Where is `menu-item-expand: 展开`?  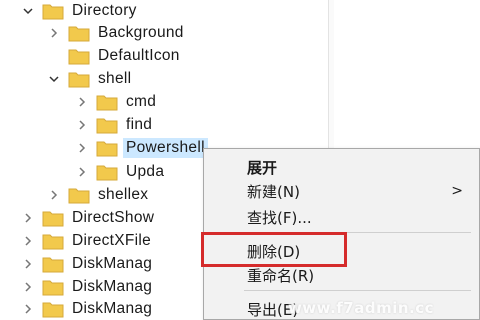
menu-item-expand: 展开 is located at coordinates (341, 167).